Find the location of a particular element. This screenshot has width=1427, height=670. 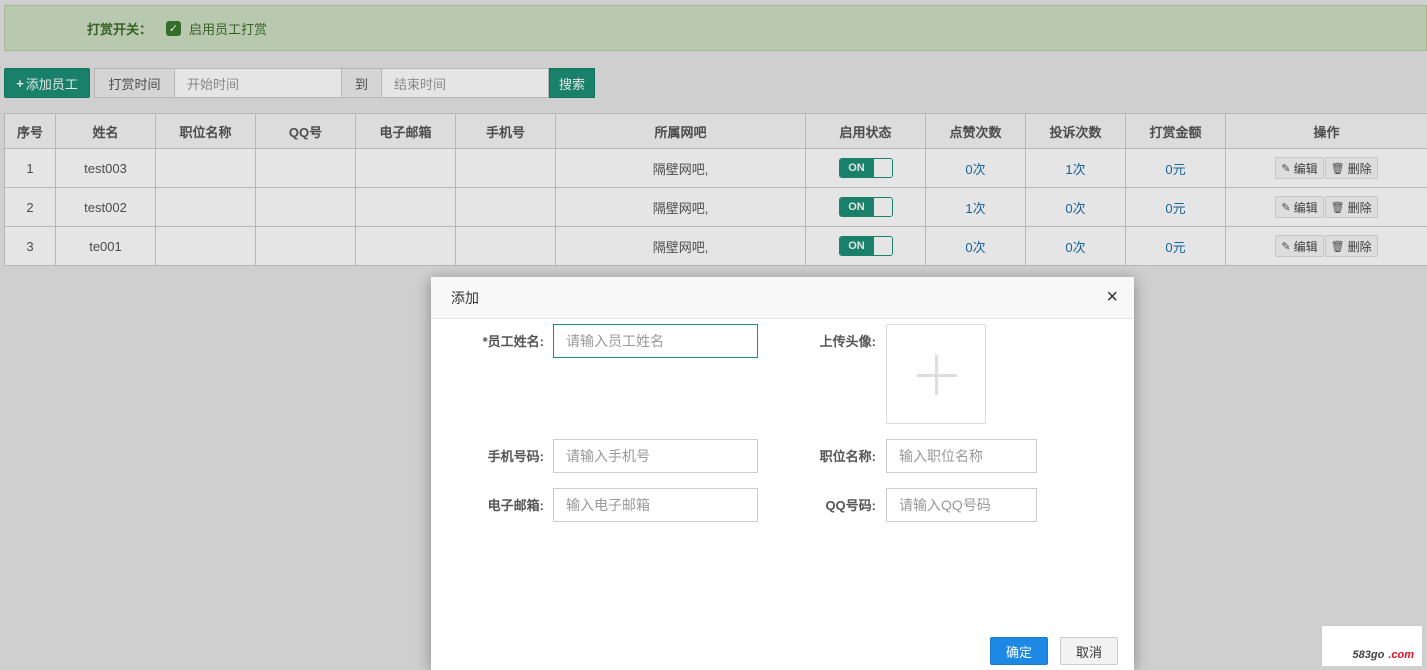

close-icon: × is located at coordinates (1112, 297).